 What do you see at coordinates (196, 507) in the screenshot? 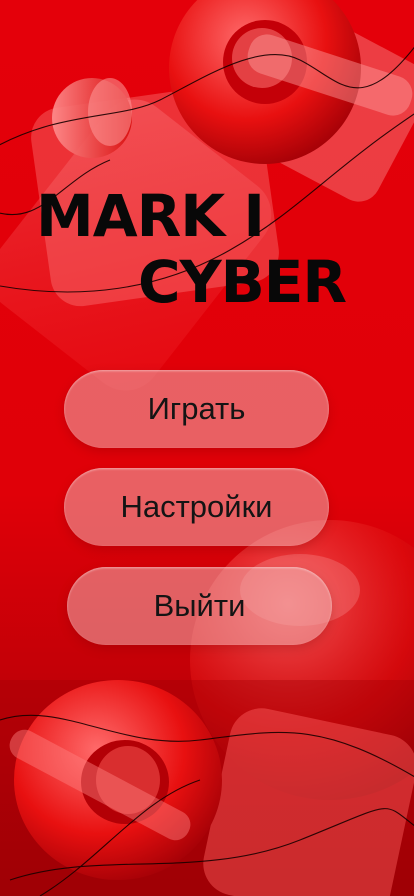
I see `settings-button: Настройки` at bounding box center [196, 507].